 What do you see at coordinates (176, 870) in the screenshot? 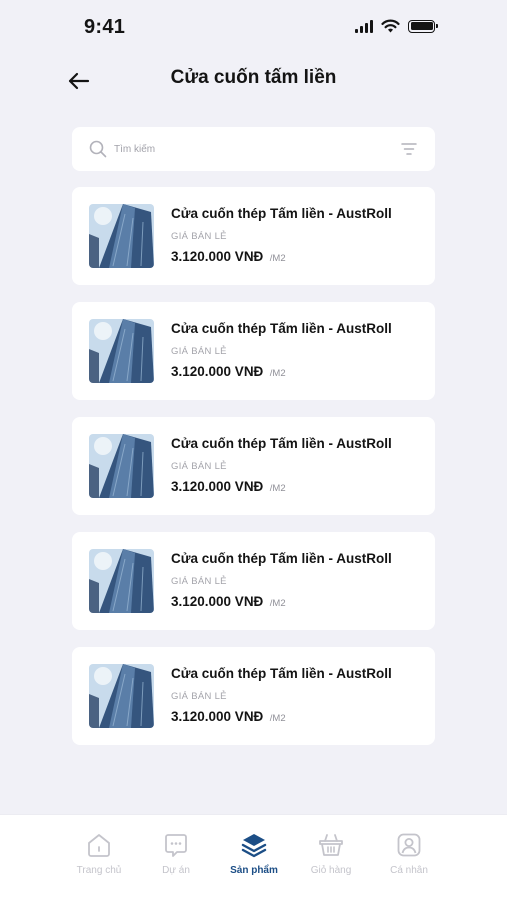
I see `tab-label: Dự án` at bounding box center [176, 870].